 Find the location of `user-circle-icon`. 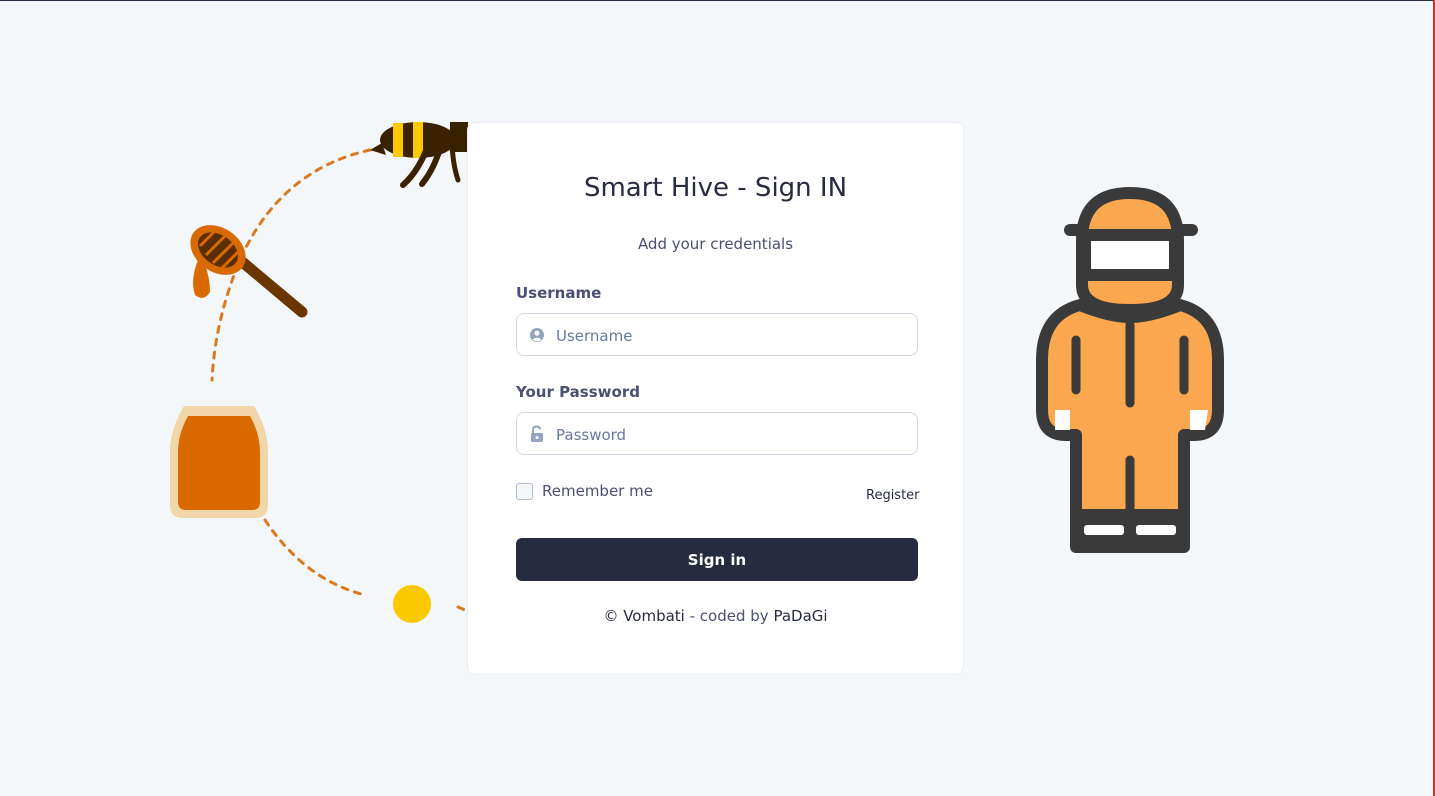

user-circle-icon is located at coordinates (537, 335).